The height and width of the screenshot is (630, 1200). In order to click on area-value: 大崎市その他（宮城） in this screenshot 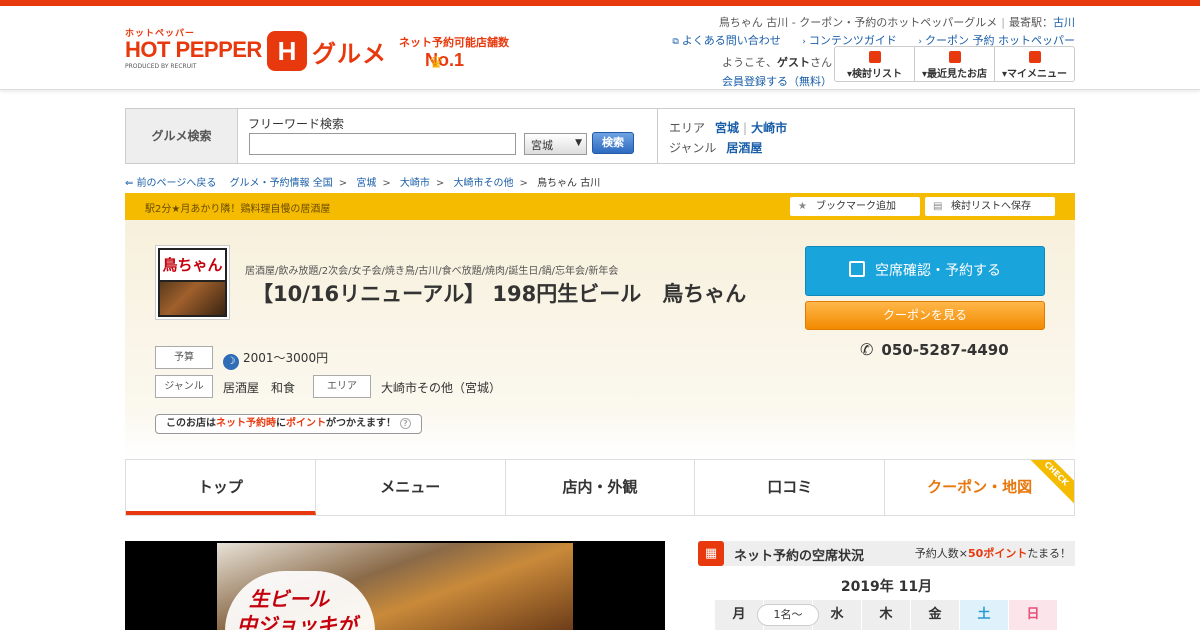, I will do `click(441, 388)`.